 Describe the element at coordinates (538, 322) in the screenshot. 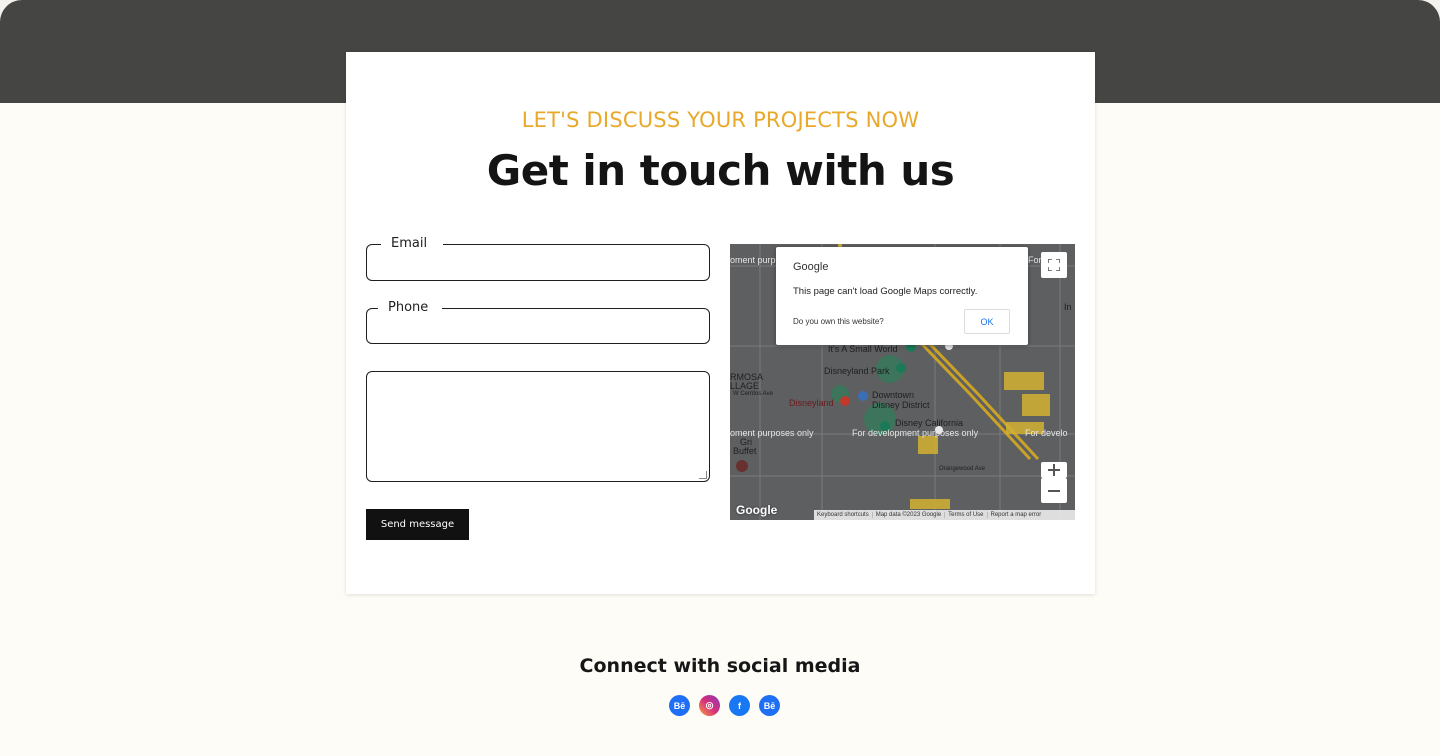

I see `phone-field: Phone` at that location.